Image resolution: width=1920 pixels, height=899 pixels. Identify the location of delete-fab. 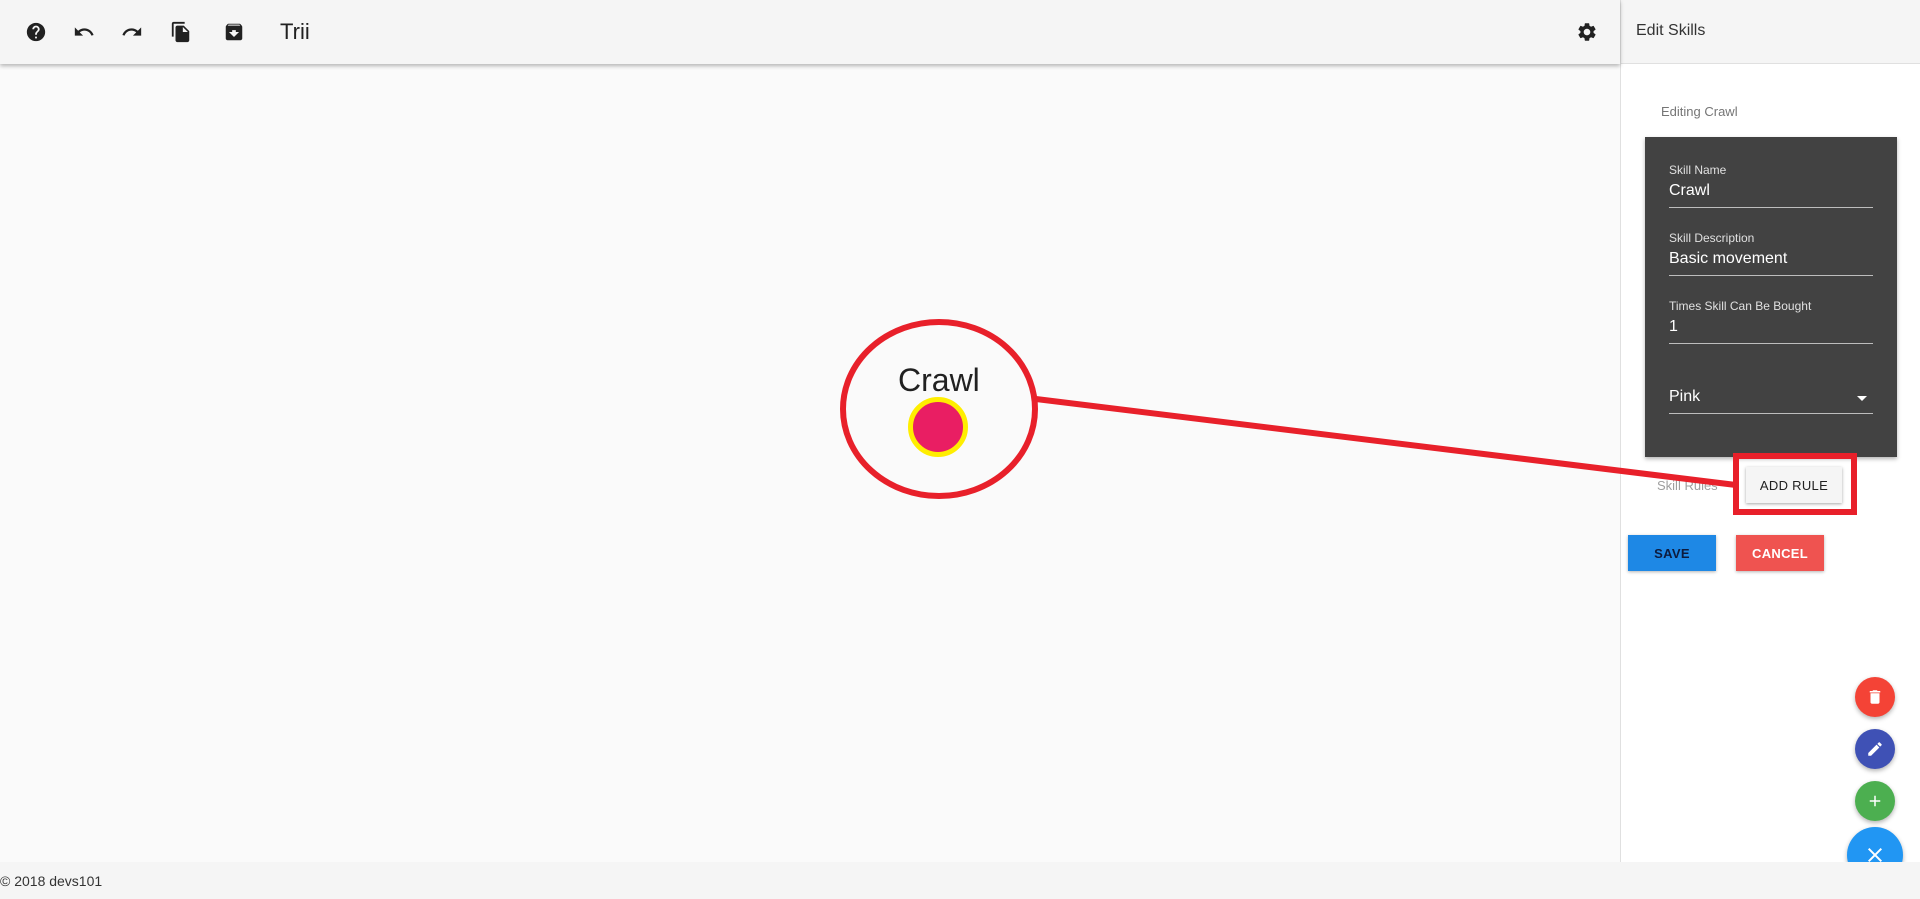
(1875, 697).